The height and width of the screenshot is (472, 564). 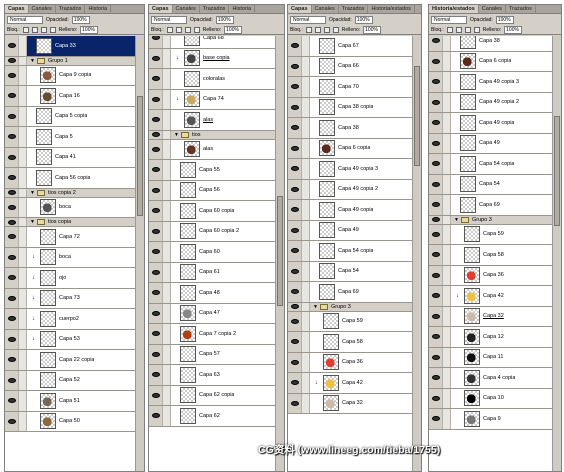 I want to click on tab-trazados: Trazados, so click(x=354, y=9).